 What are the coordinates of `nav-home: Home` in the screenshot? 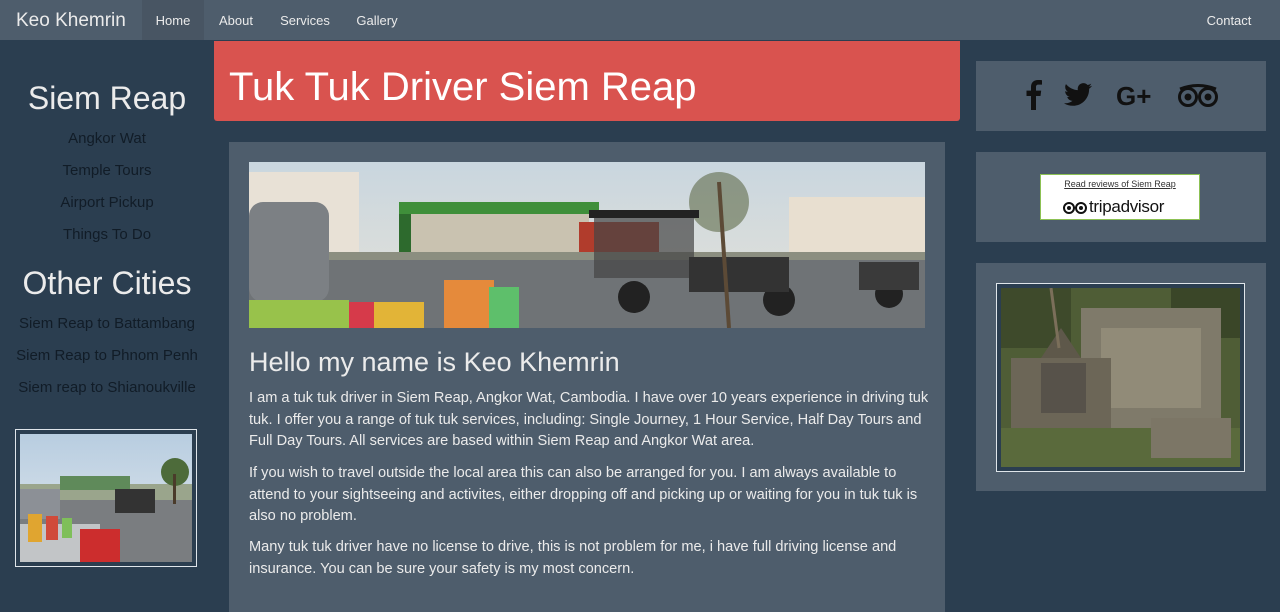 It's located at (173, 20).